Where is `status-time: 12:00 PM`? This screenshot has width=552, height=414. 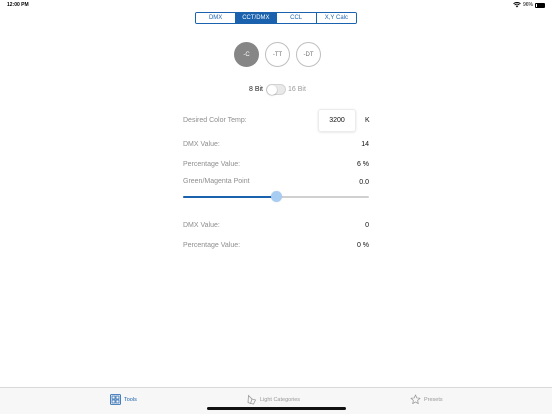 status-time: 12:00 PM is located at coordinates (18, 5).